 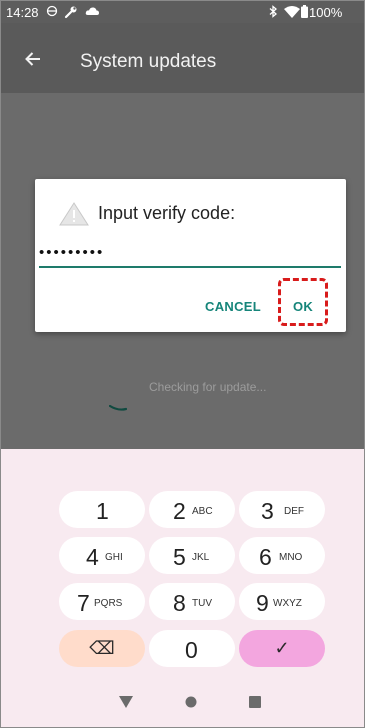 What do you see at coordinates (287, 603) in the screenshot?
I see `key-letters: WXYZ` at bounding box center [287, 603].